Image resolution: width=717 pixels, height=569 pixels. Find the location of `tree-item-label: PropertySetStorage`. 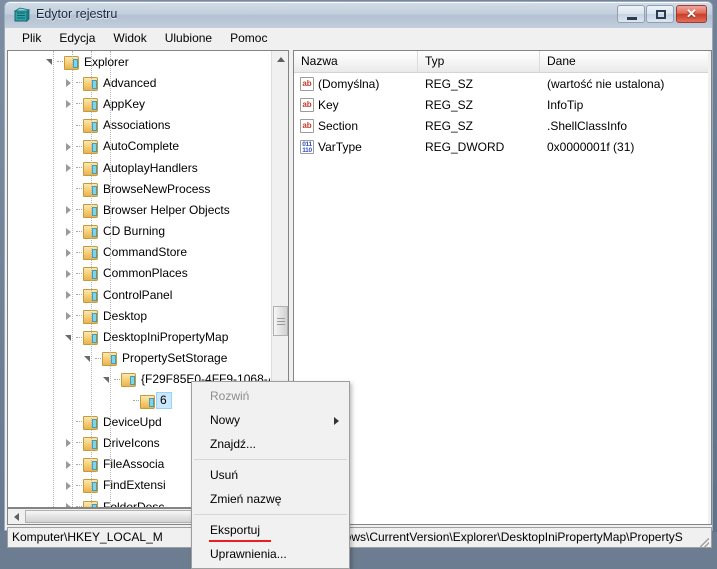

tree-item-label: PropertySetStorage is located at coordinates (173, 358).